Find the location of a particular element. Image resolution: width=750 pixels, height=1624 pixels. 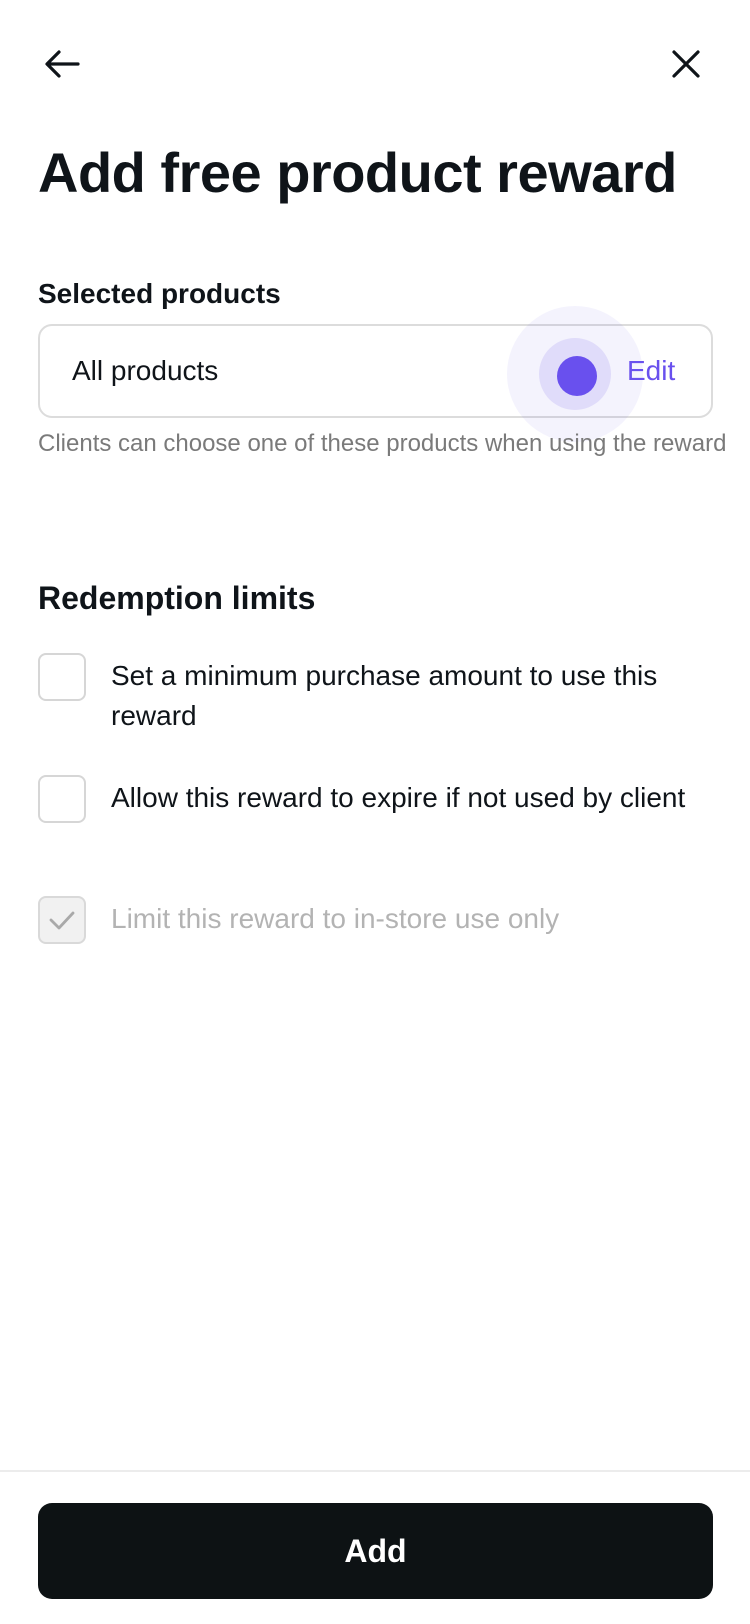

selected-products-value: All products is located at coordinates (145, 370).